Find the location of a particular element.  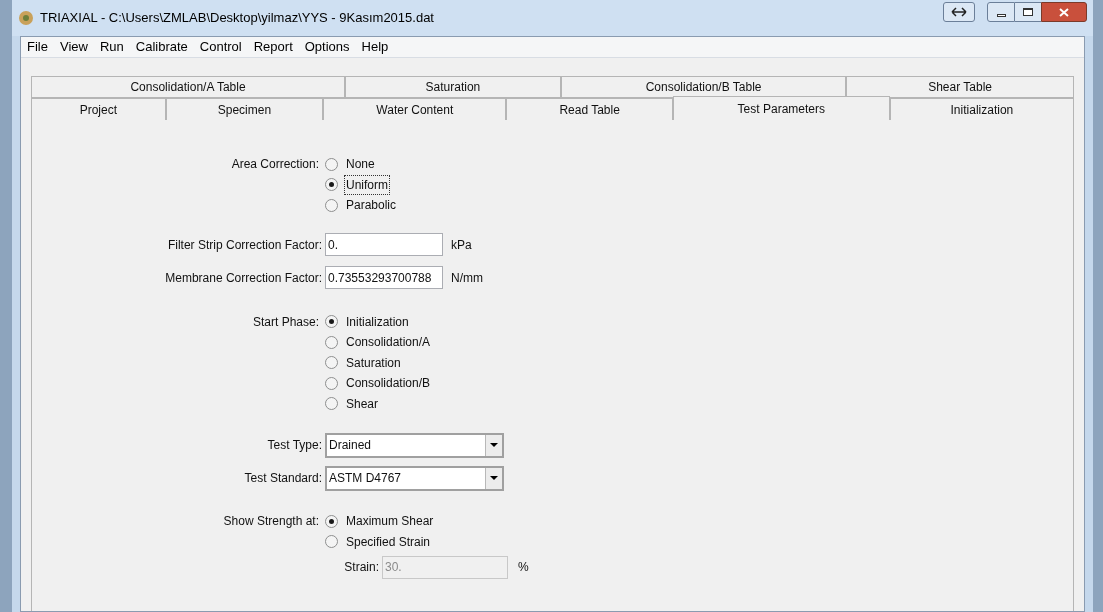

radio-label: Saturation is located at coordinates (373, 363).